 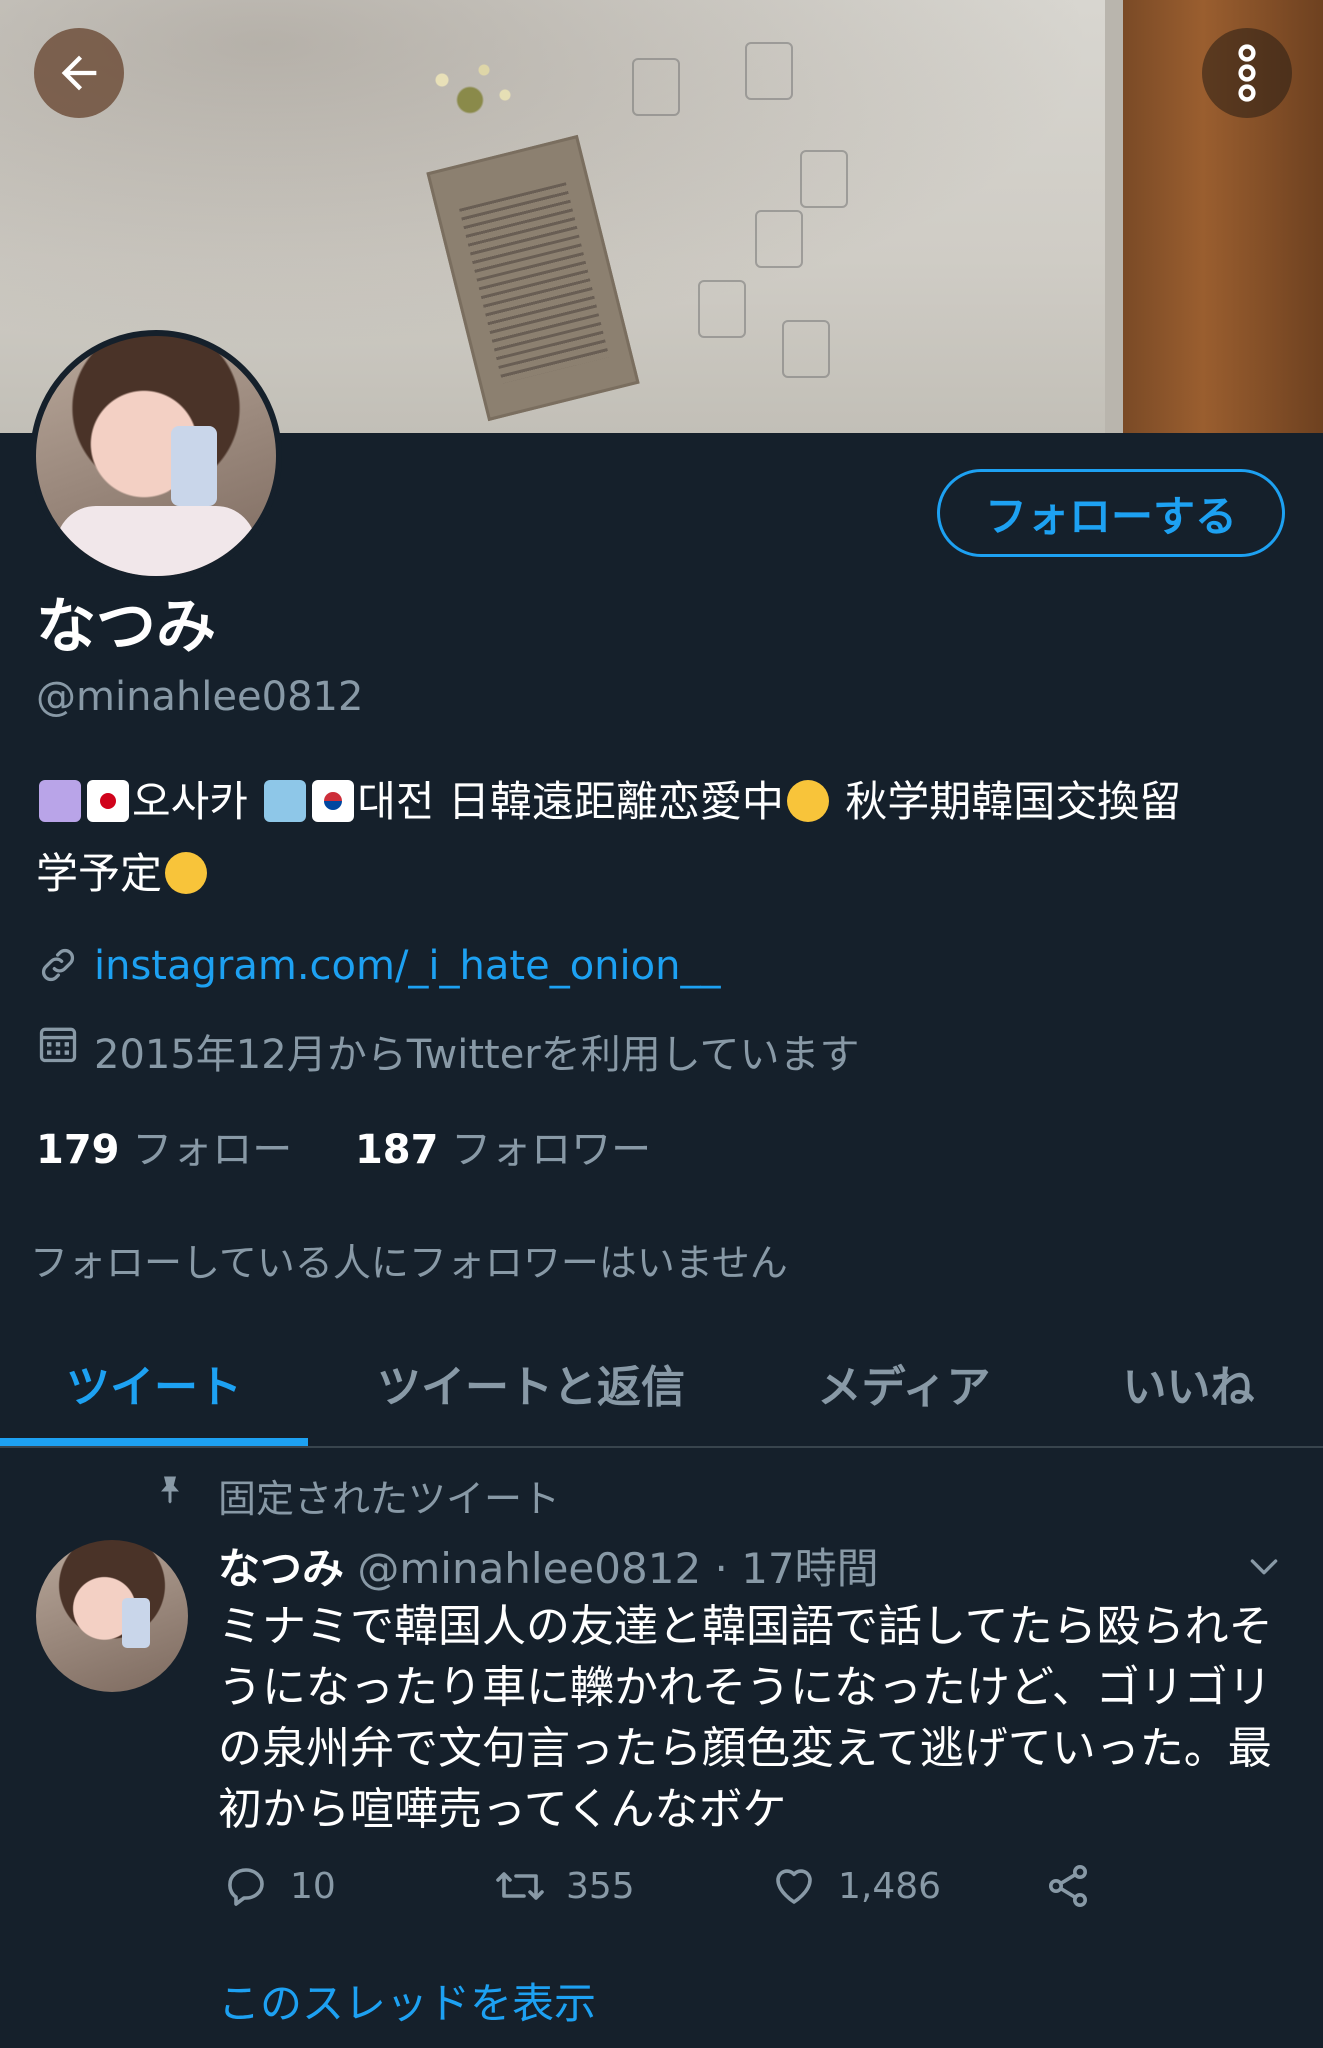 I want to click on share-button, so click(x=1078, y=1886).